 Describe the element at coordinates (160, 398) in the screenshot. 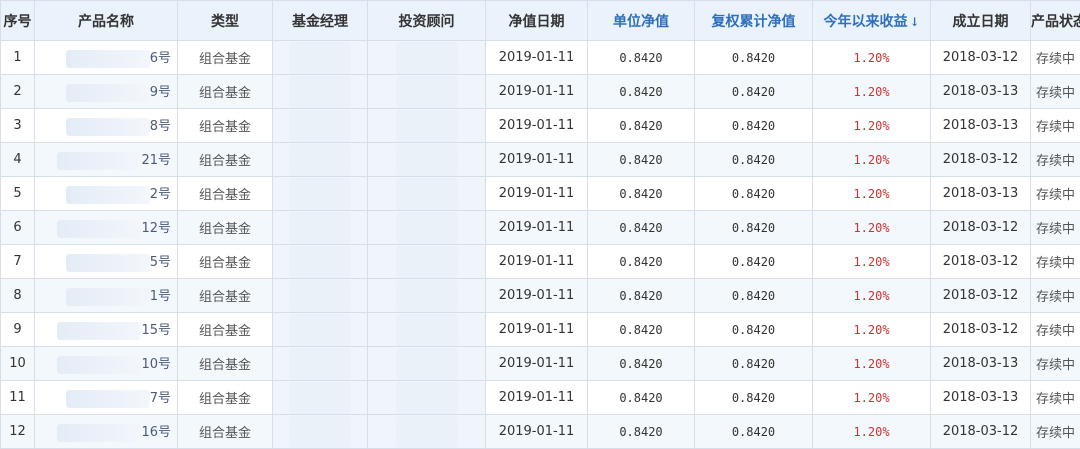

I see `product-name-suffix: 7号` at that location.